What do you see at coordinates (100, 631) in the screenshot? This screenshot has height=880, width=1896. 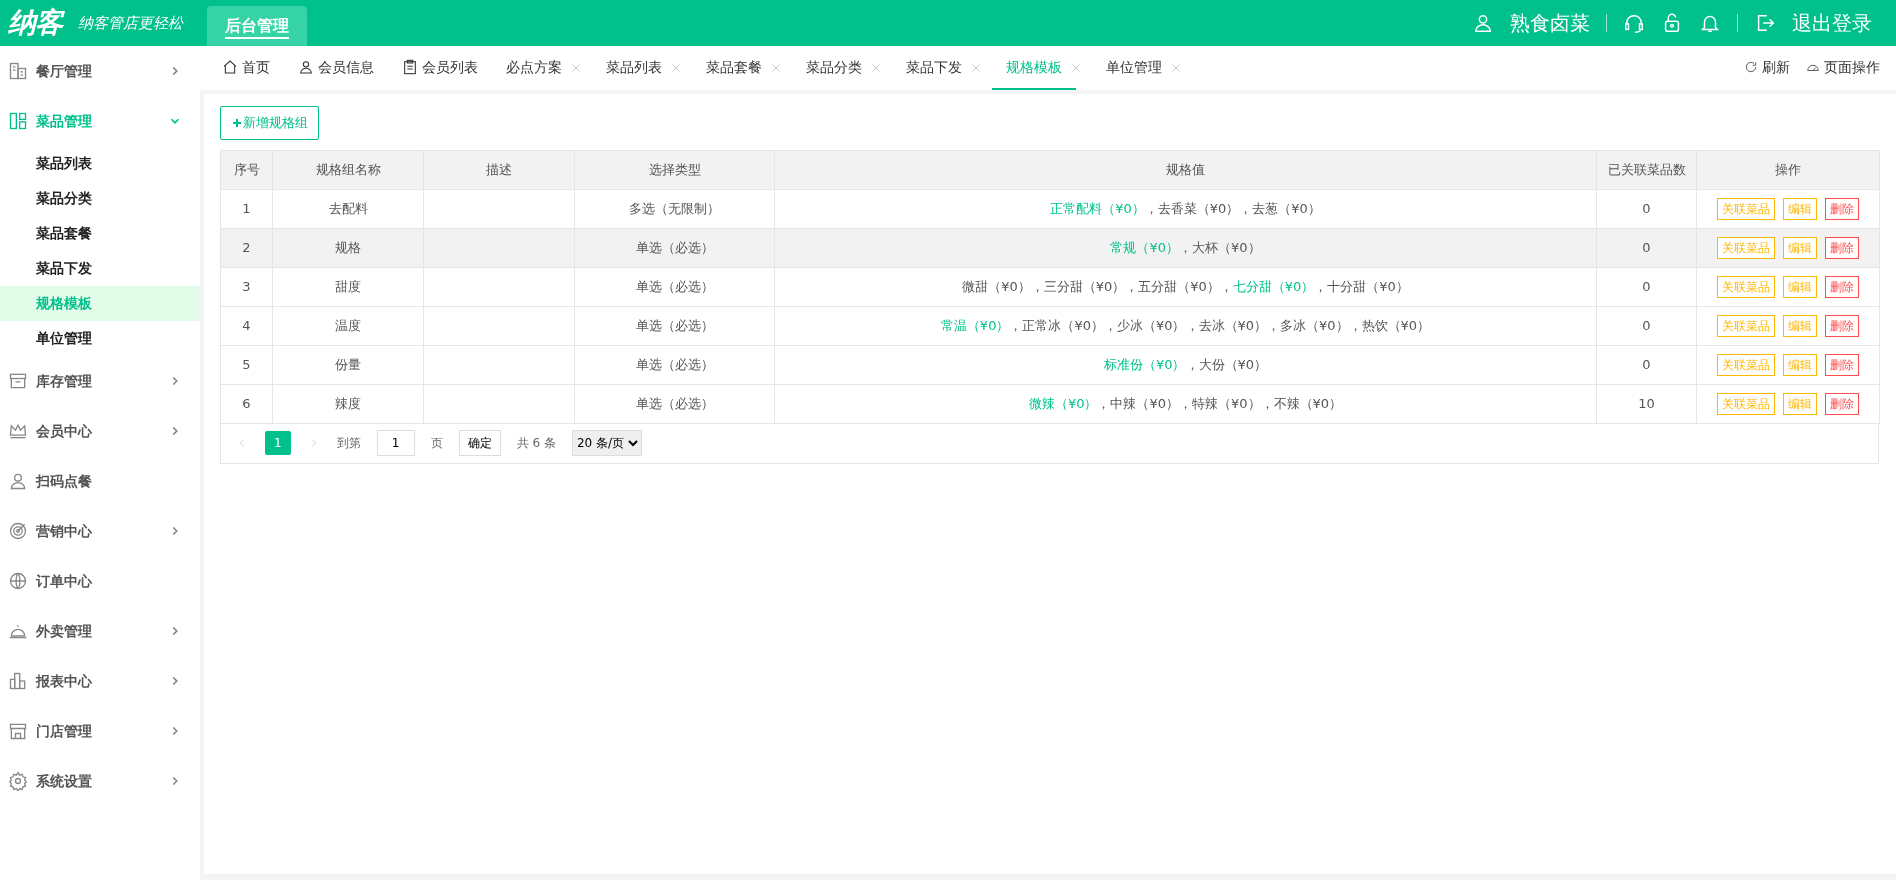 I see `sidebar-item: 外卖管理` at bounding box center [100, 631].